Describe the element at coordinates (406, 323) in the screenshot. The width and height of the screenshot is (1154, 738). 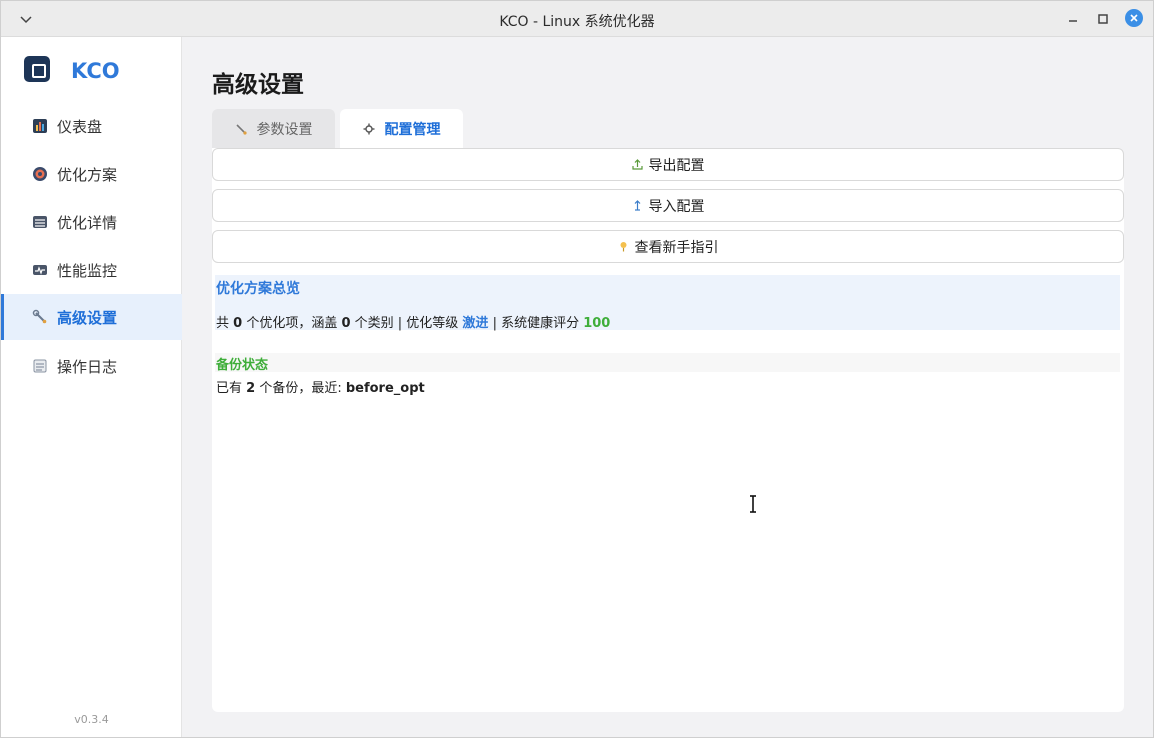
I see `stats-text: 个类别 | 优化等级` at that location.